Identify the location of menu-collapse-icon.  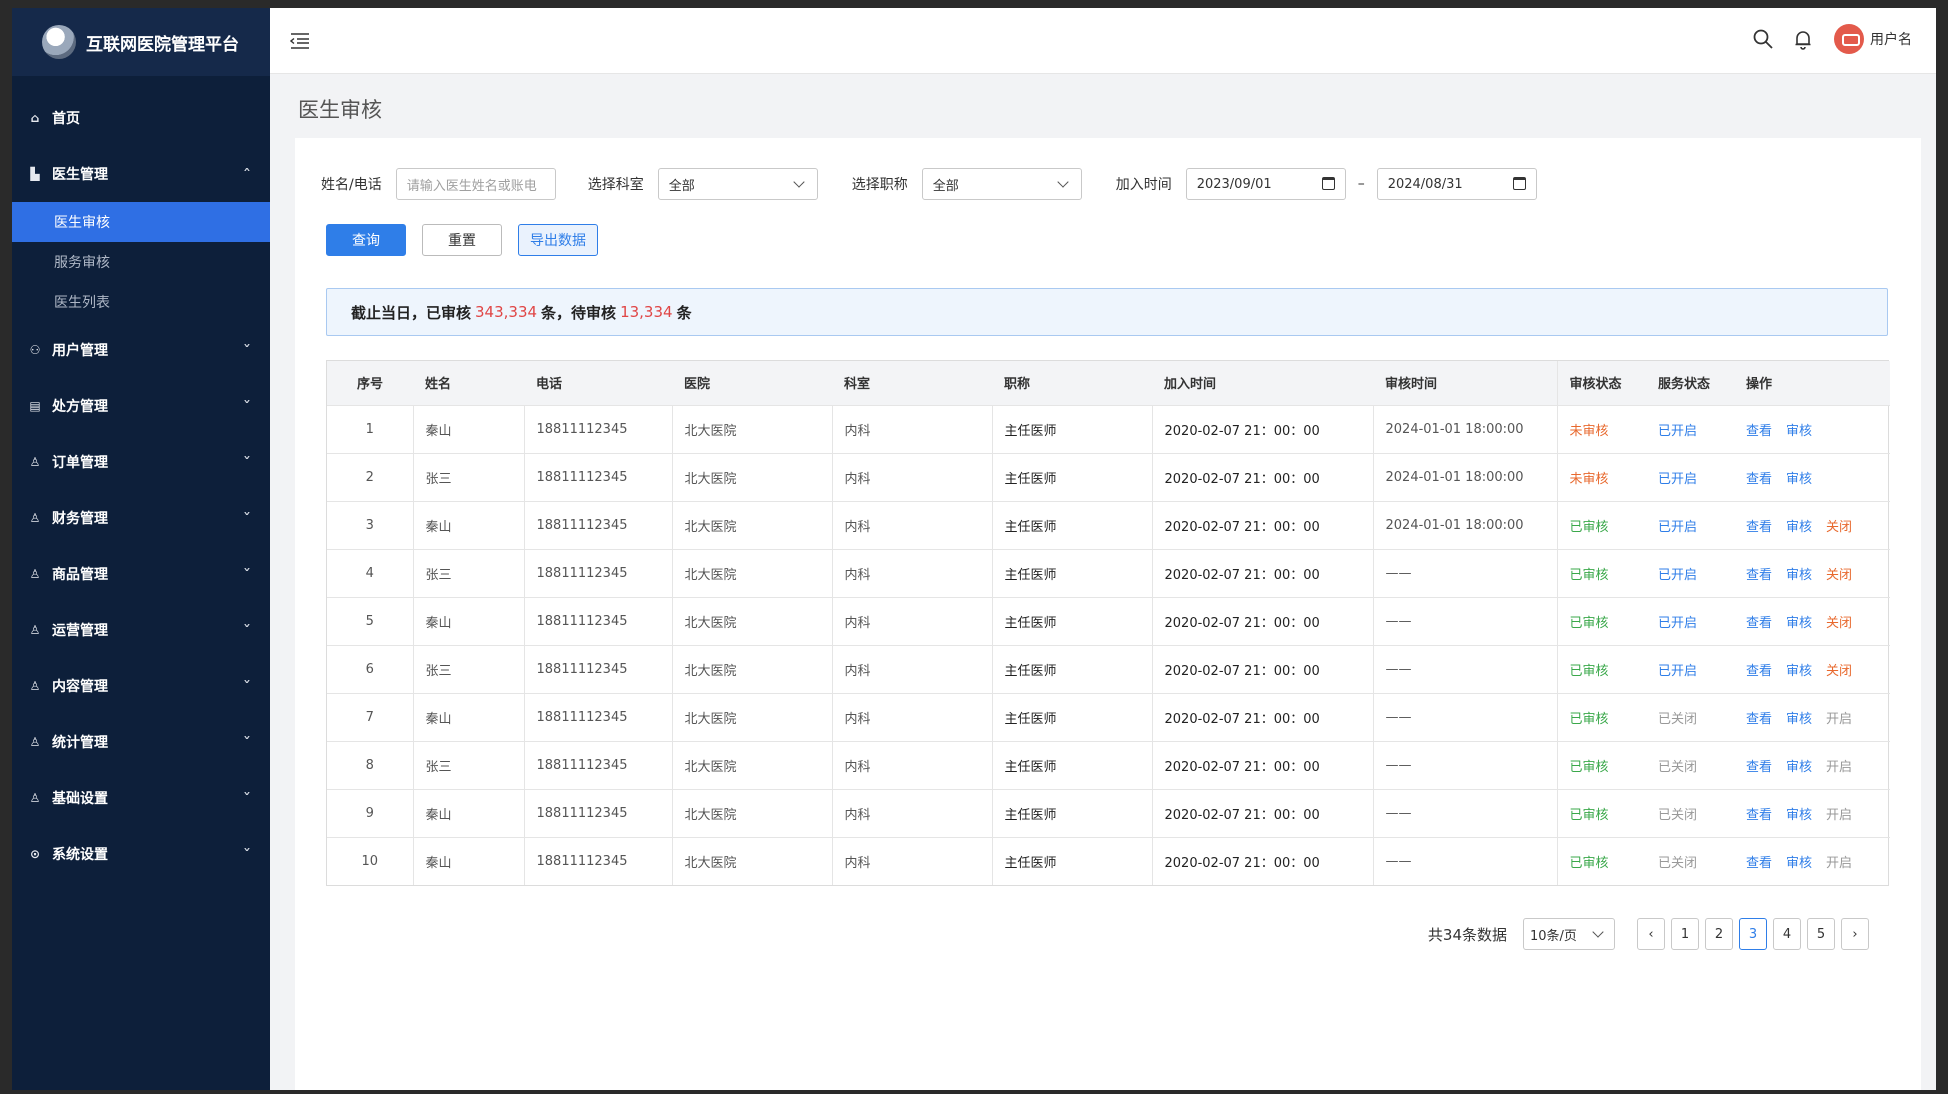
(300, 41).